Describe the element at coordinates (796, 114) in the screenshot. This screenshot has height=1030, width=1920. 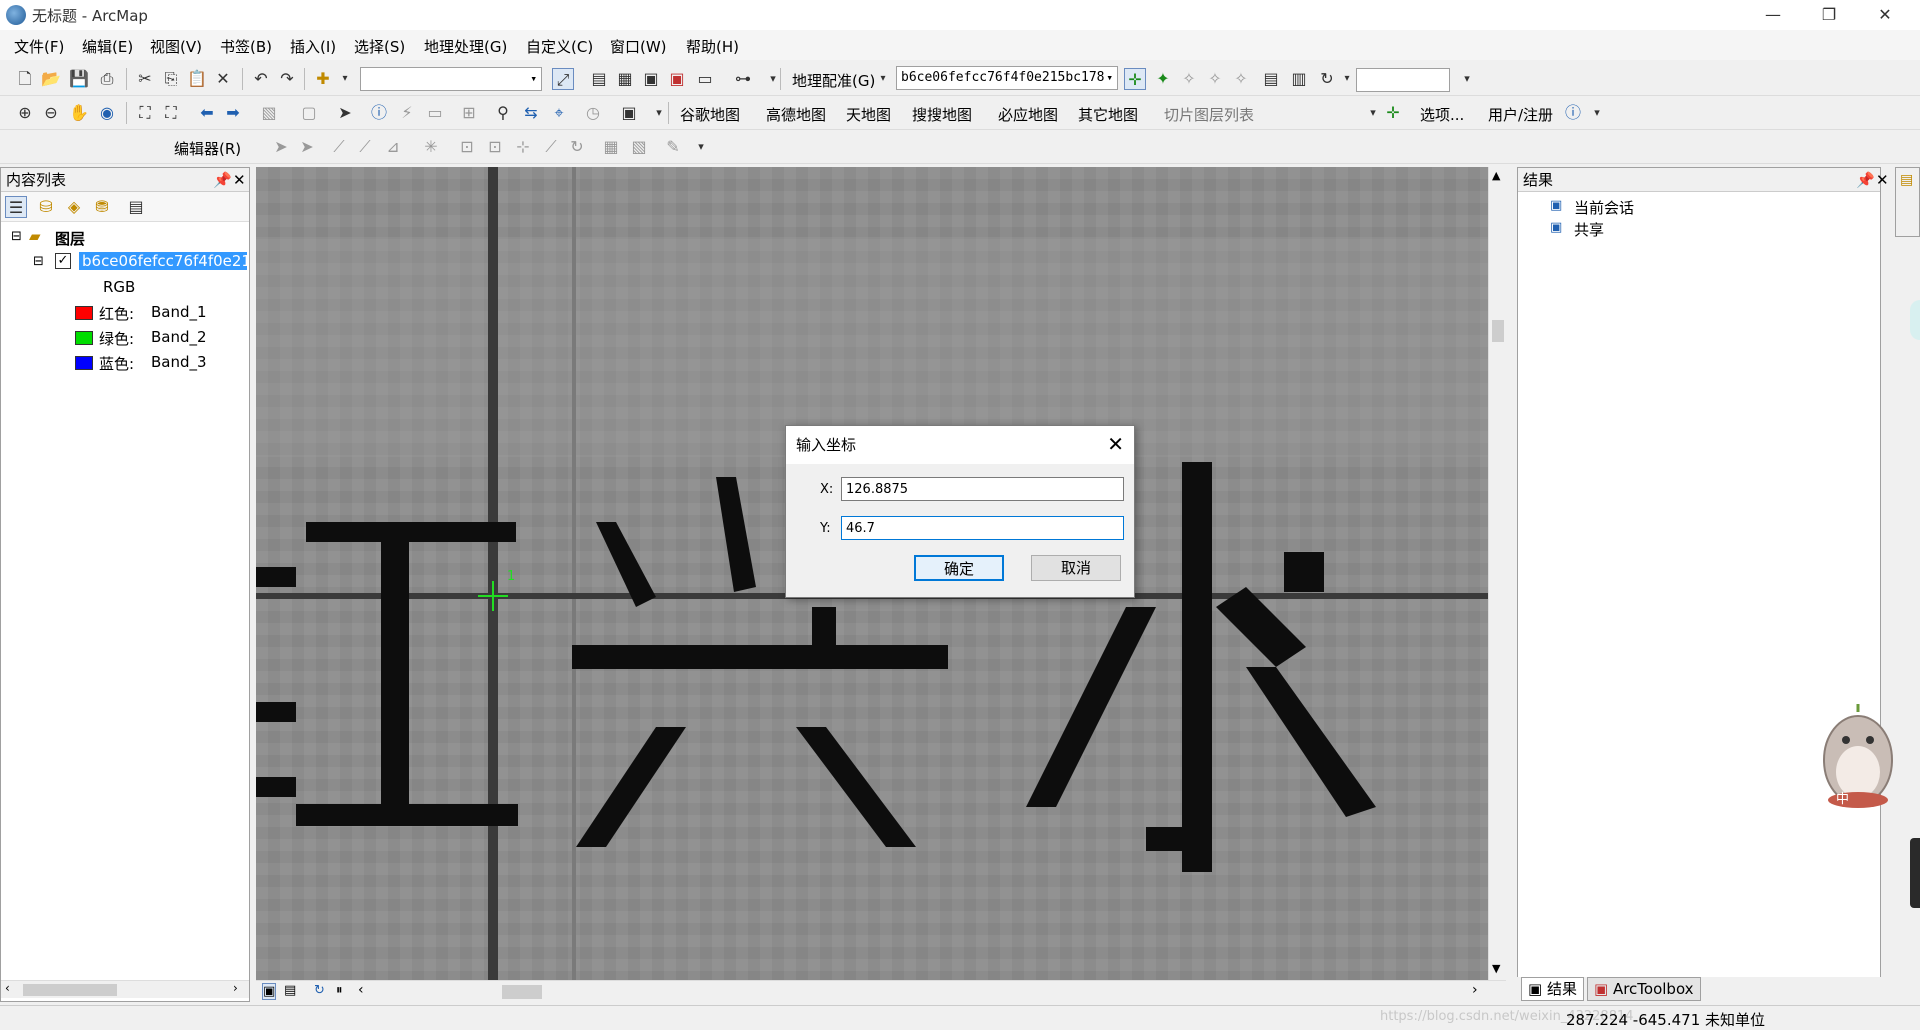
I see `gaode-map-menu: 高德地图` at that location.